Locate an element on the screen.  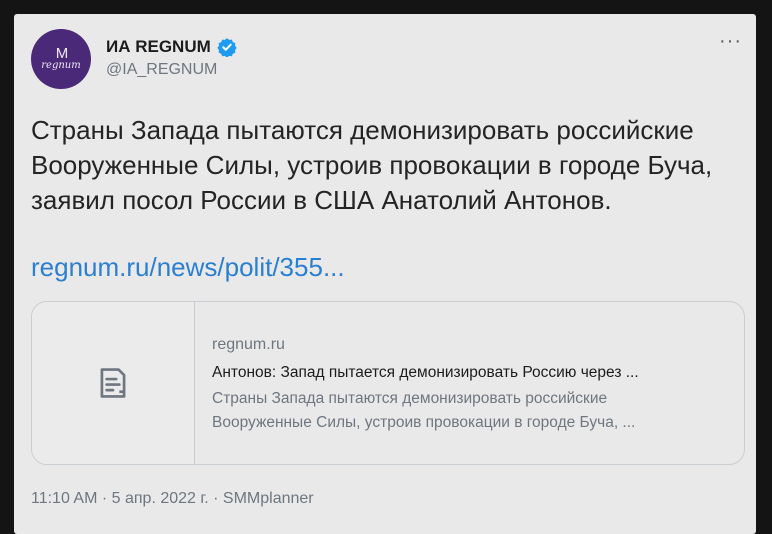
tweet-metadata: 11:10 AM · 5 апр. 2022 г. · SMMplanner is located at coordinates (172, 499).